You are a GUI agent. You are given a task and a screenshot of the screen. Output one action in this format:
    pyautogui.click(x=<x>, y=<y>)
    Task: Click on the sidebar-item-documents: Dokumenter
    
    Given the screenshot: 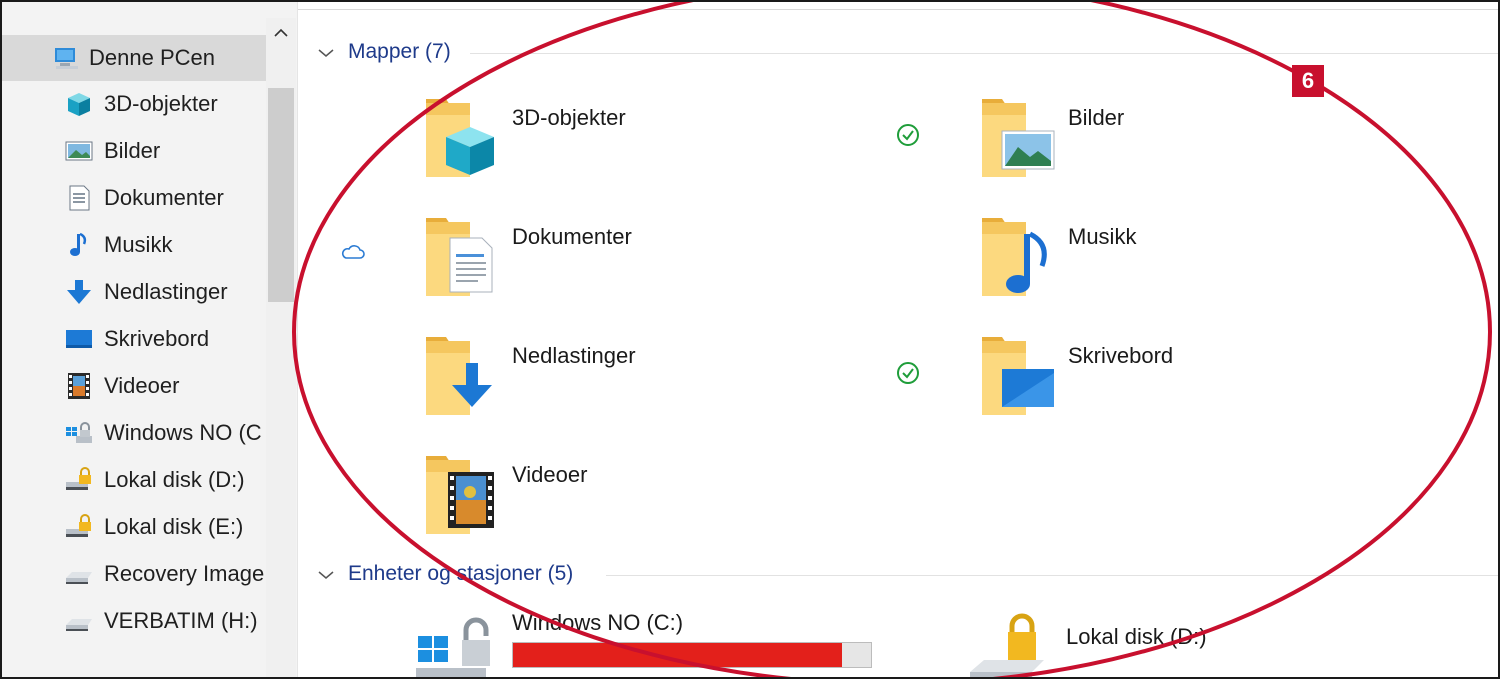 What is the action you would take?
    pyautogui.click(x=134, y=198)
    